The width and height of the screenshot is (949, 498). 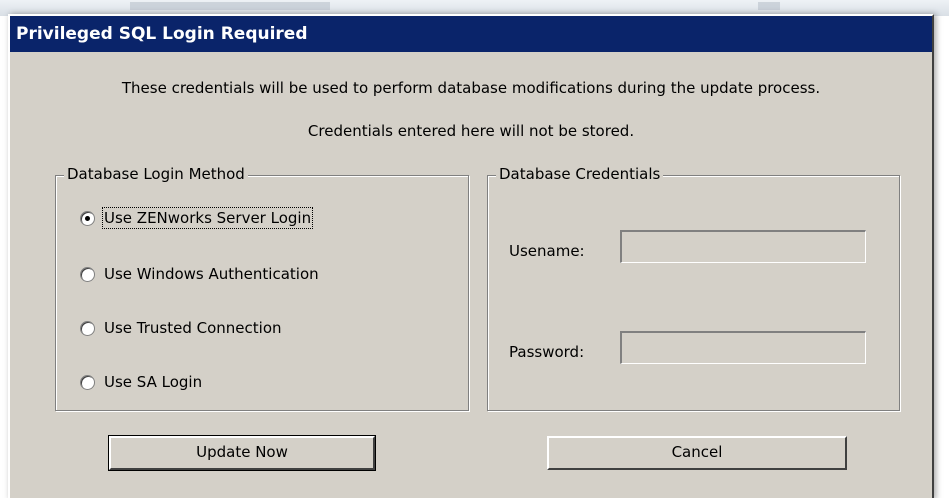 What do you see at coordinates (697, 453) in the screenshot?
I see `cancel-button: Cancel` at bounding box center [697, 453].